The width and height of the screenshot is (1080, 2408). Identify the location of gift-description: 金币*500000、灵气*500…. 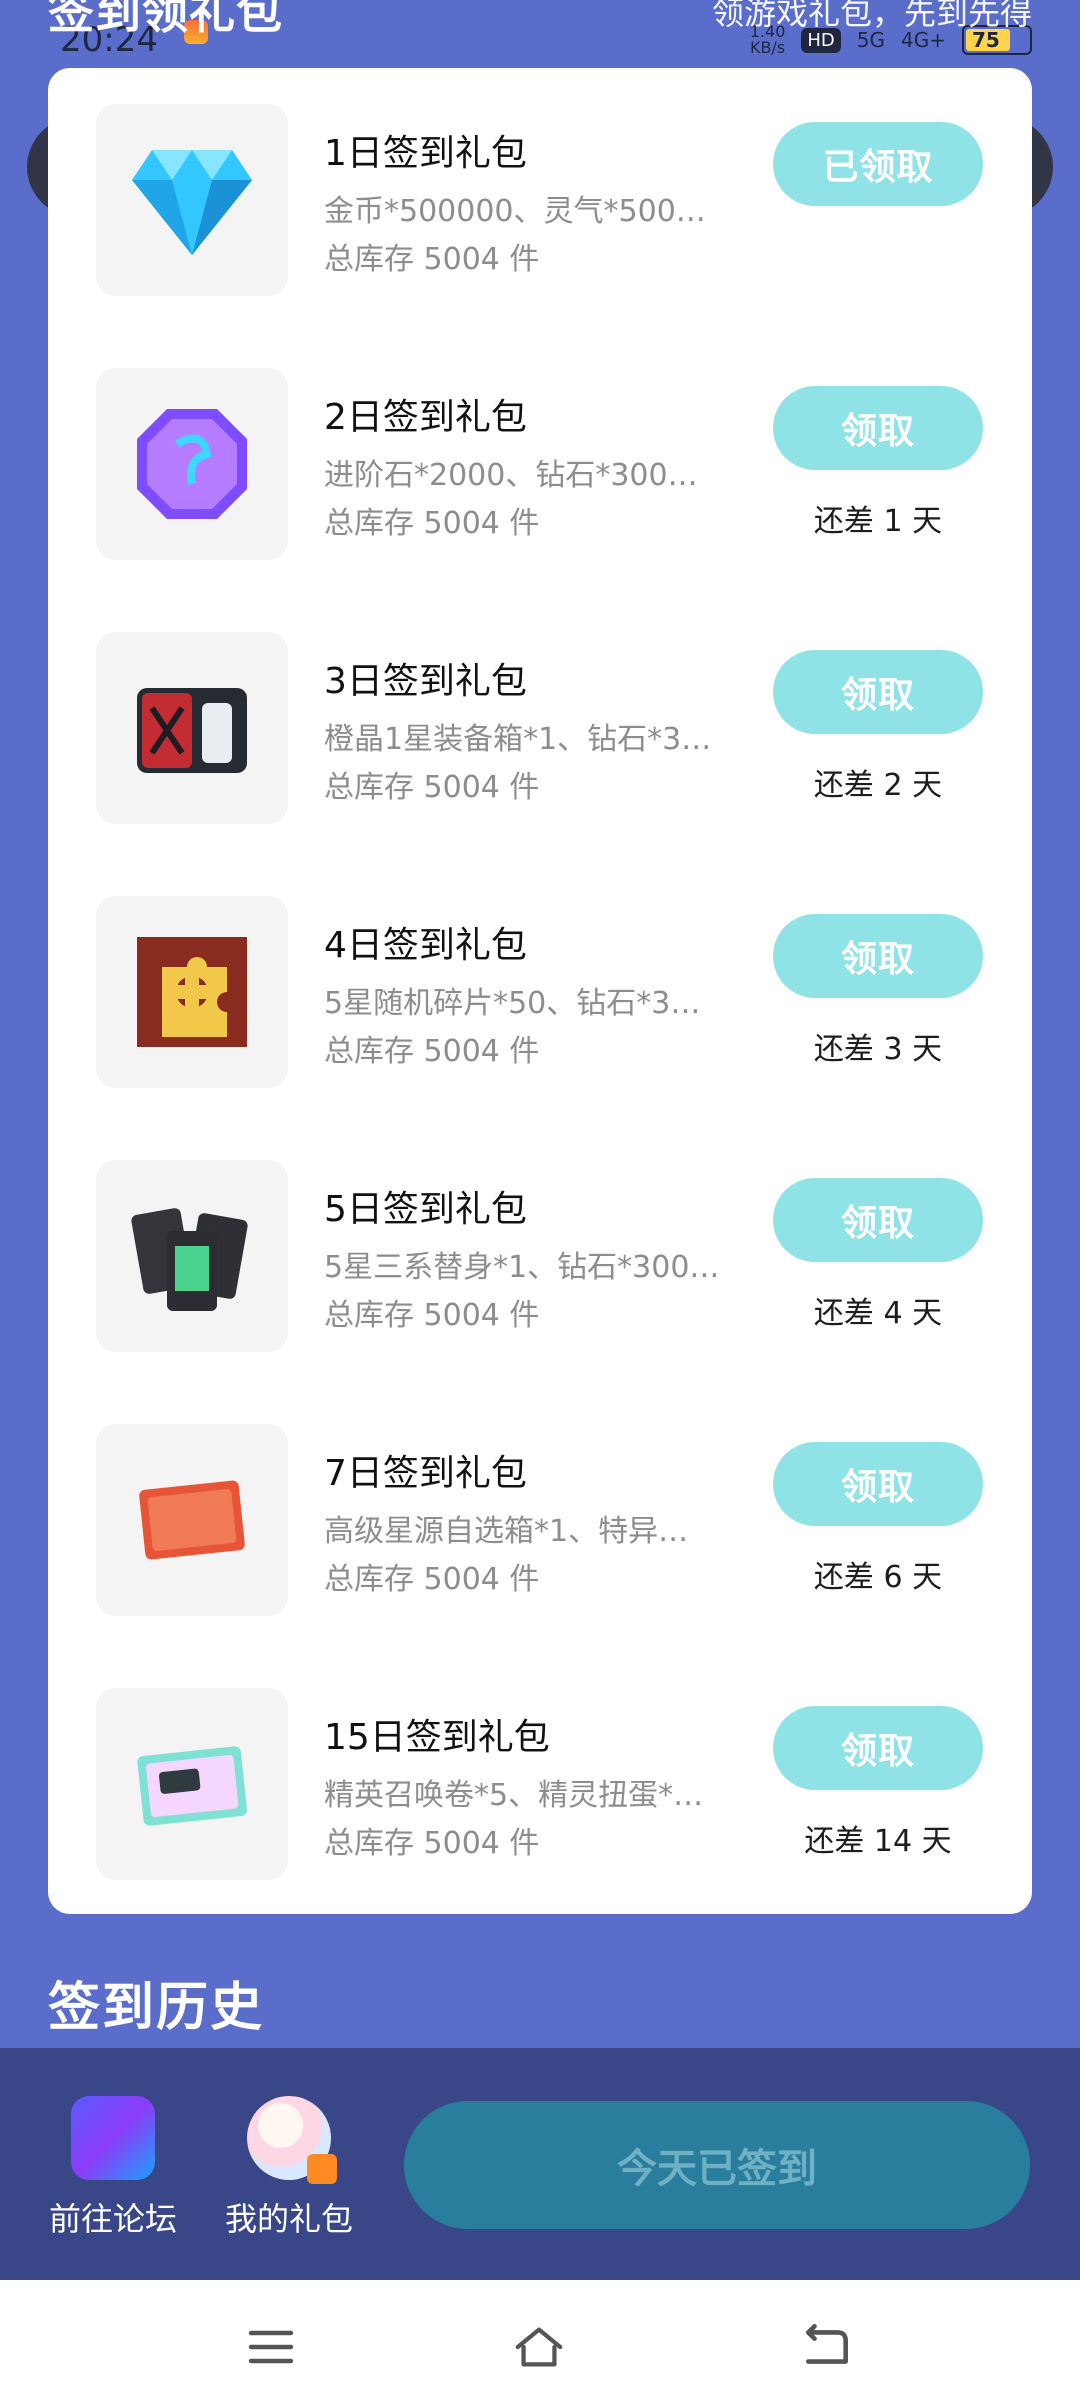
(515, 211).